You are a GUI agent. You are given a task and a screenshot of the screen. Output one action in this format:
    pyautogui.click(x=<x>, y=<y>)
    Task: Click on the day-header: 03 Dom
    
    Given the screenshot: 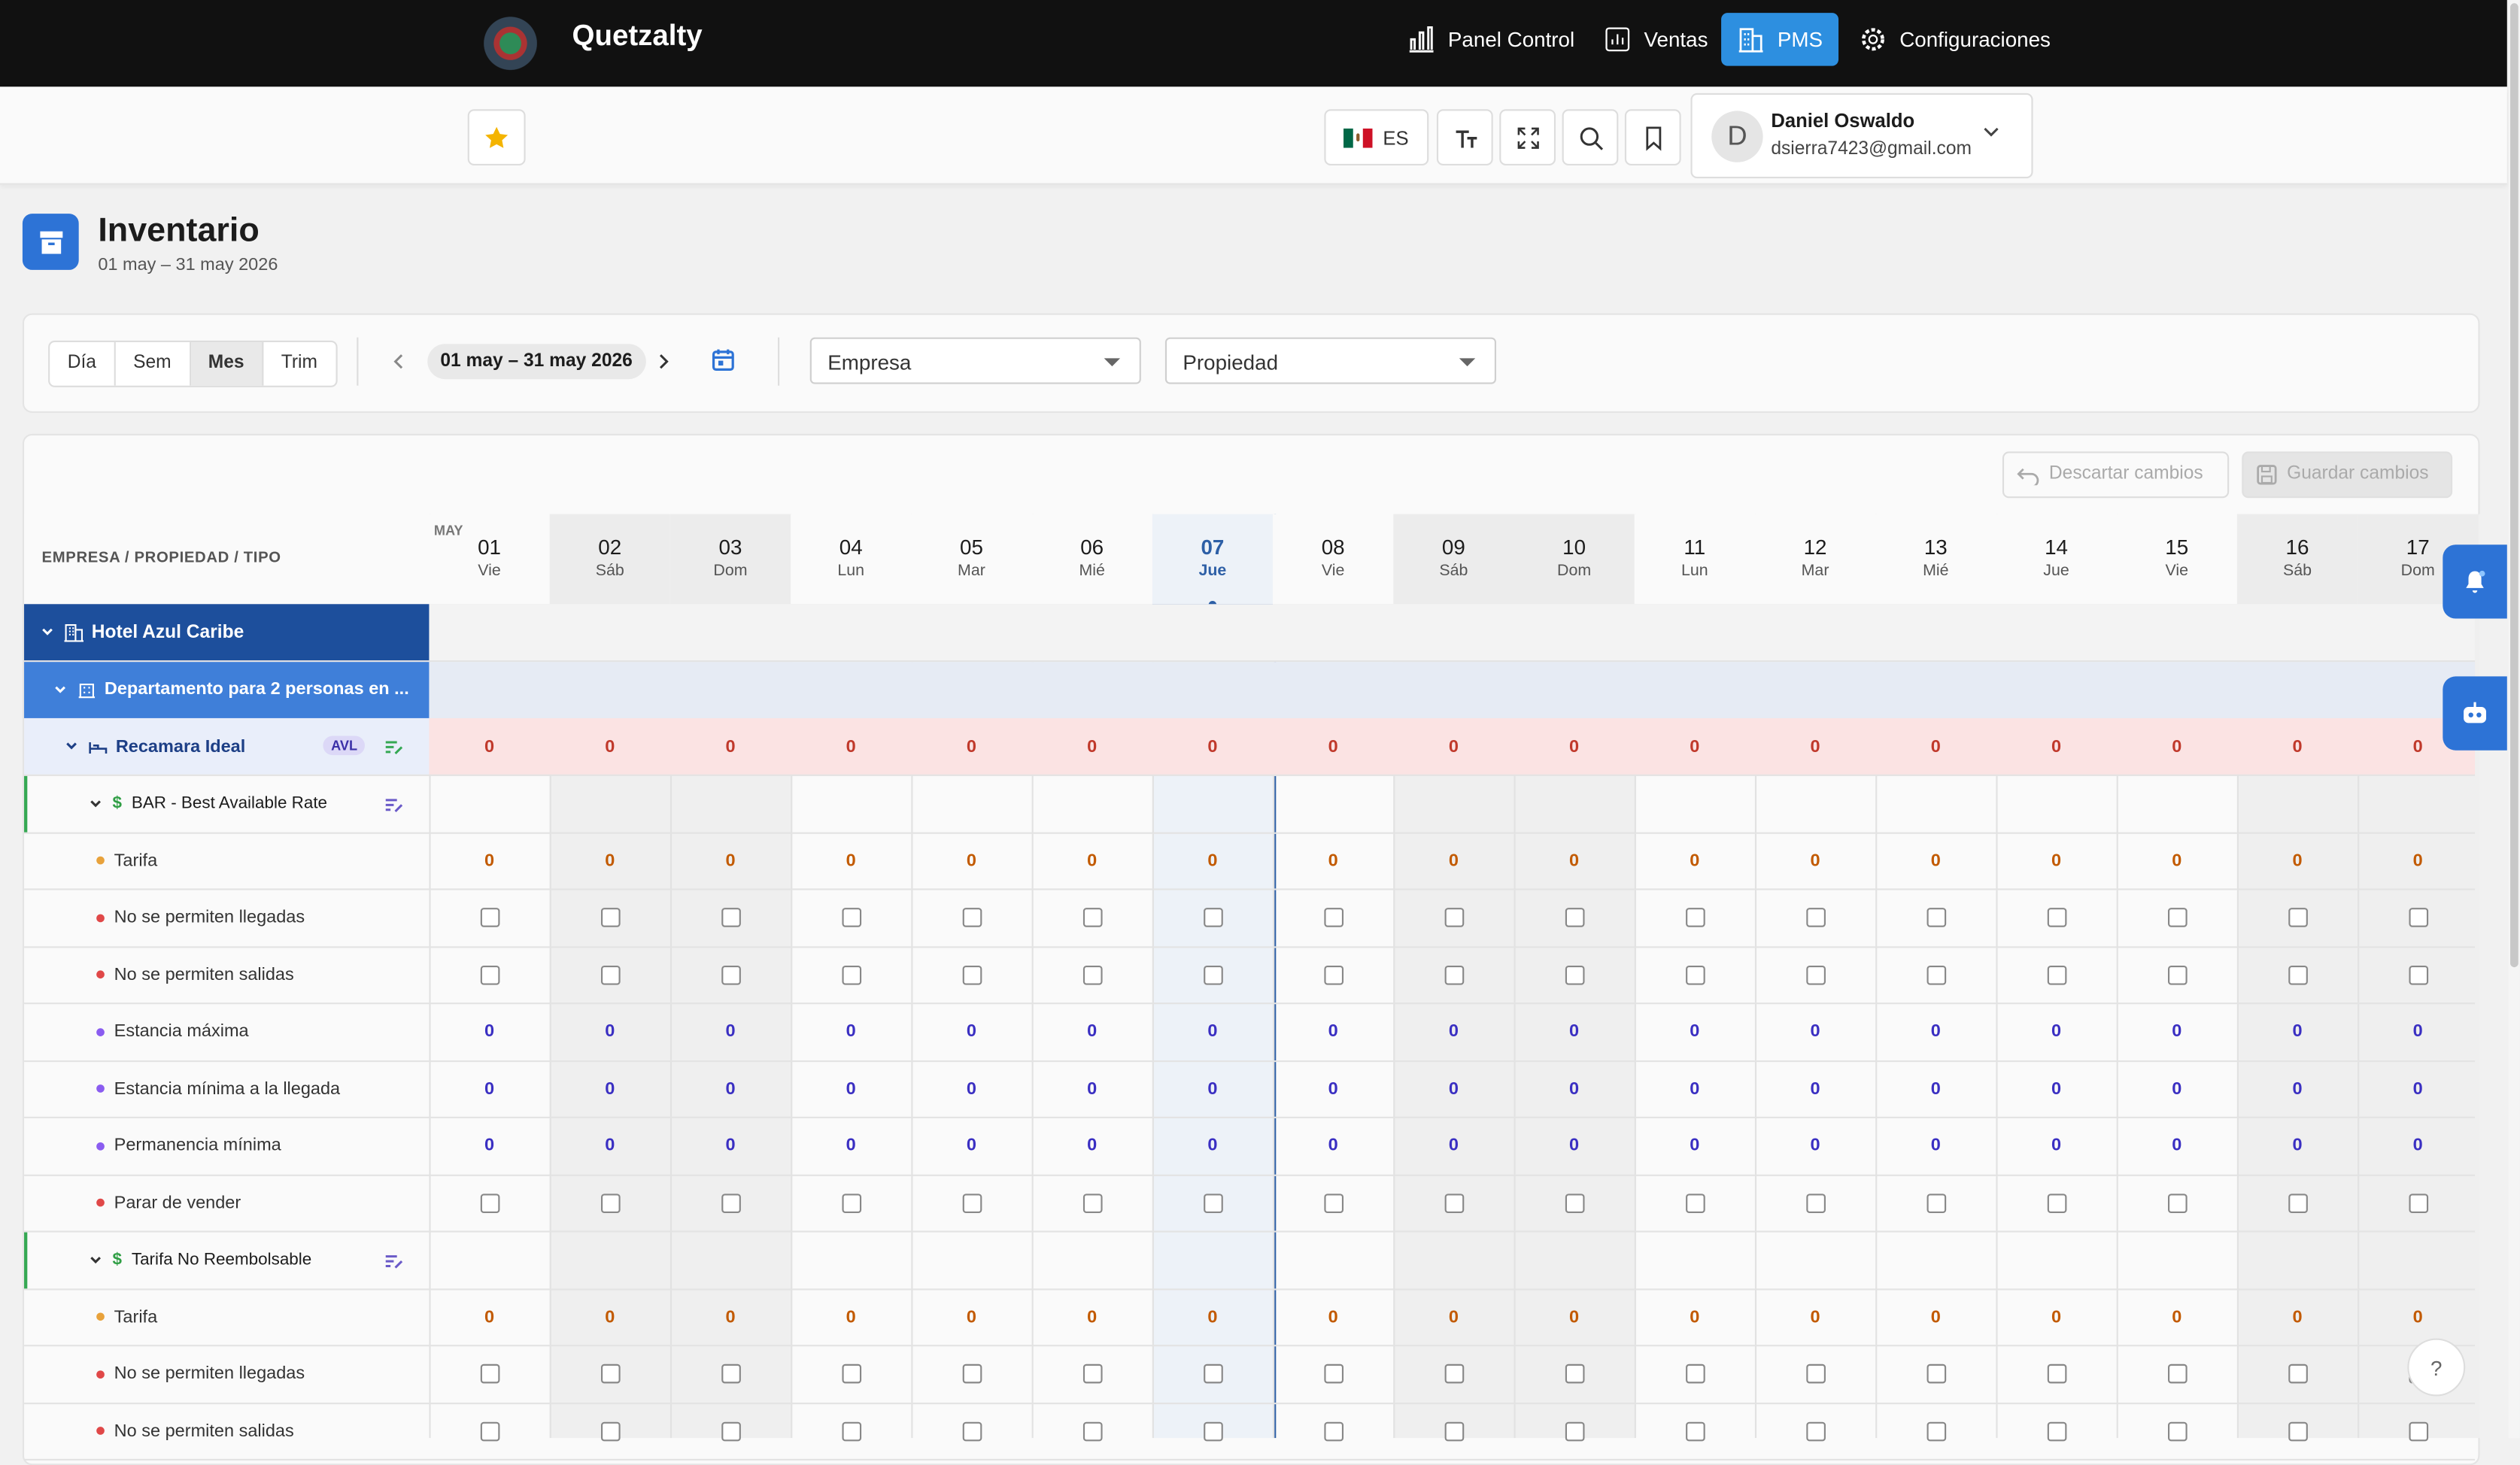 What is the action you would take?
    pyautogui.click(x=730, y=559)
    